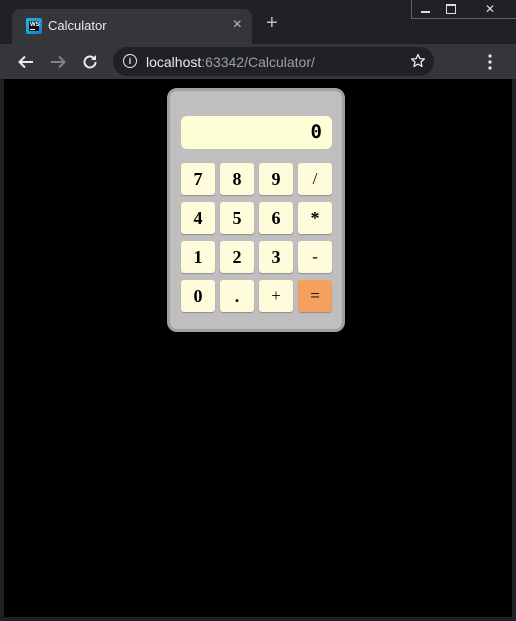 The image size is (516, 621). I want to click on key-0: 0, so click(198, 296).